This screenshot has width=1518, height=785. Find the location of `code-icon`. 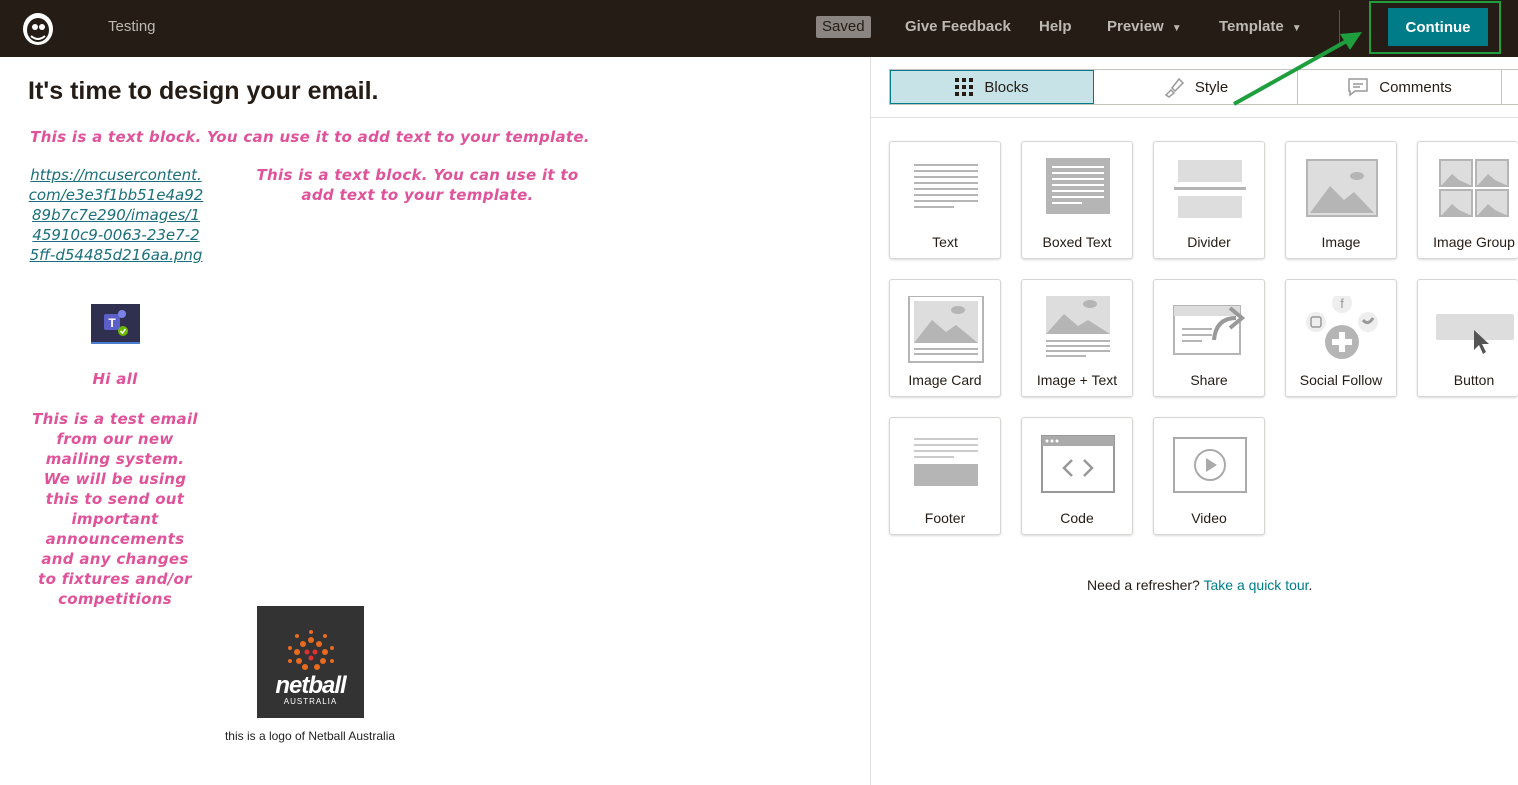

code-icon is located at coordinates (1078, 464).